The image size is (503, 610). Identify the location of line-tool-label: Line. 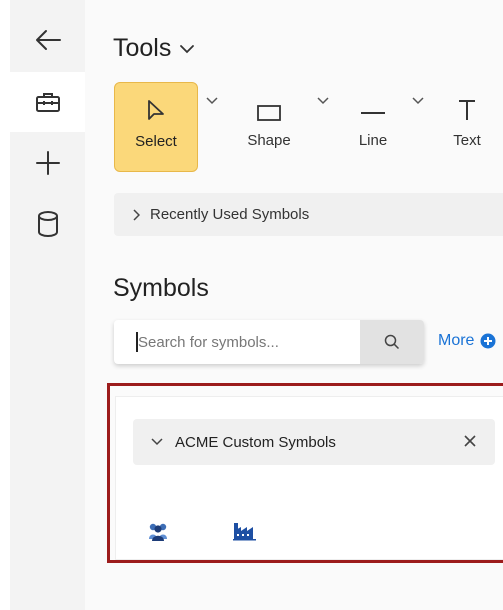
(373, 140).